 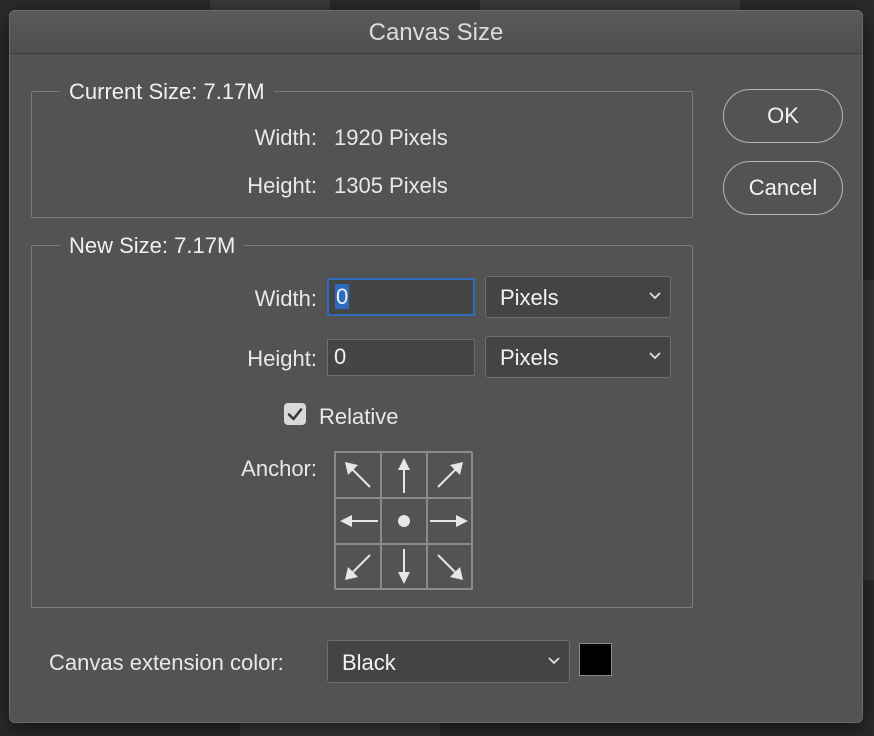 I want to click on arrow-down-icon, so click(x=404, y=566).